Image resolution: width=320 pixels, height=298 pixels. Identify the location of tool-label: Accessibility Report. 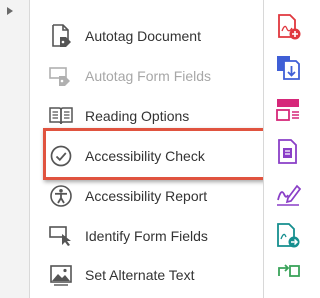
(146, 196).